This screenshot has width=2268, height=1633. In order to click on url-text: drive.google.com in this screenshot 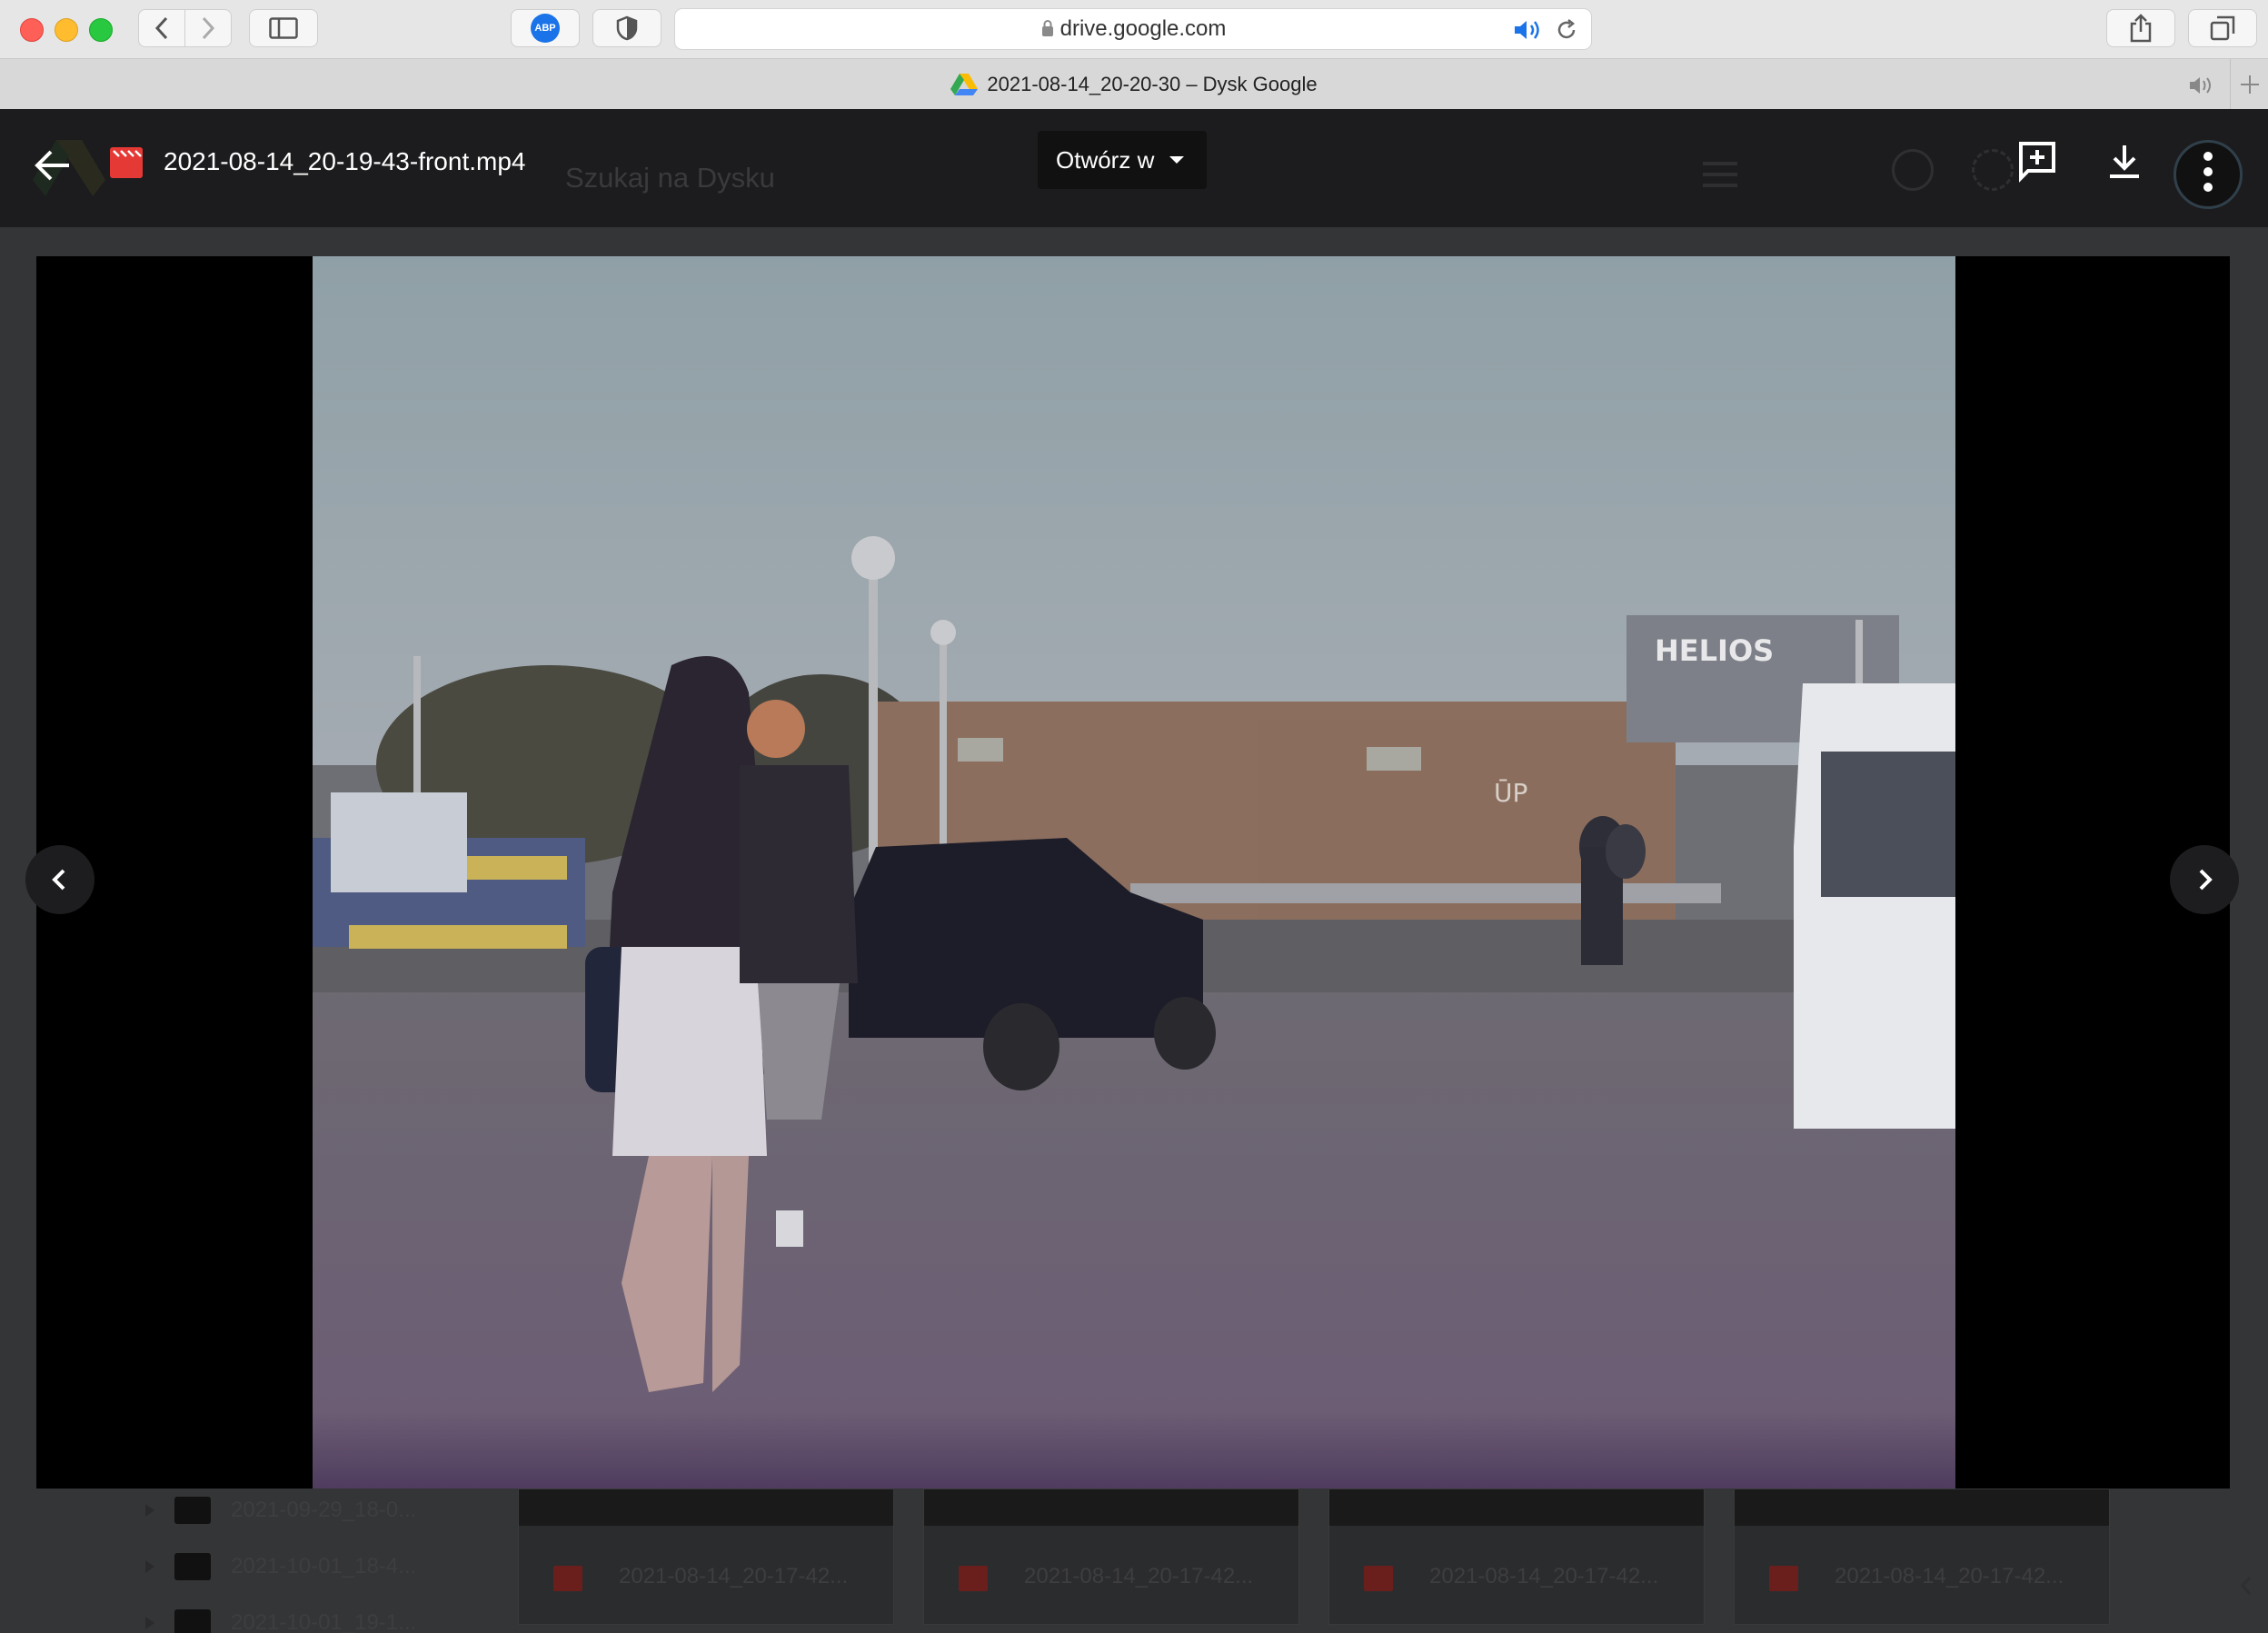, I will do `click(1143, 28)`.